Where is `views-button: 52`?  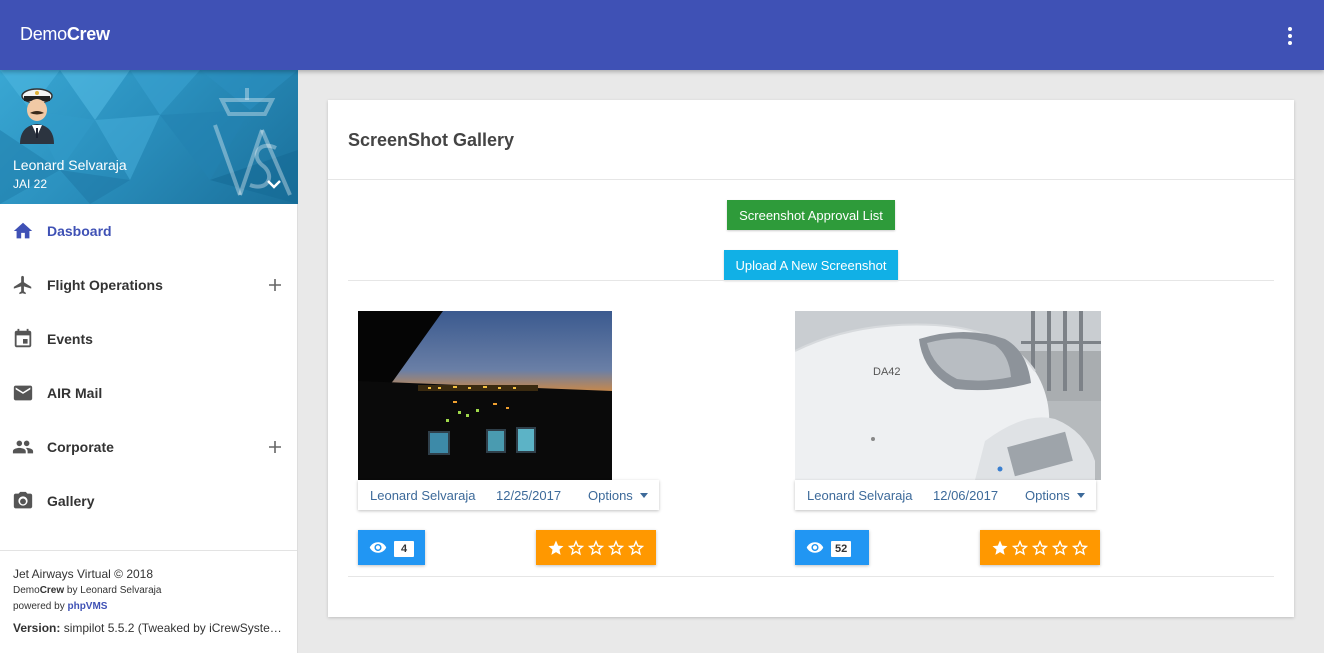
views-button: 52 is located at coordinates (832, 547).